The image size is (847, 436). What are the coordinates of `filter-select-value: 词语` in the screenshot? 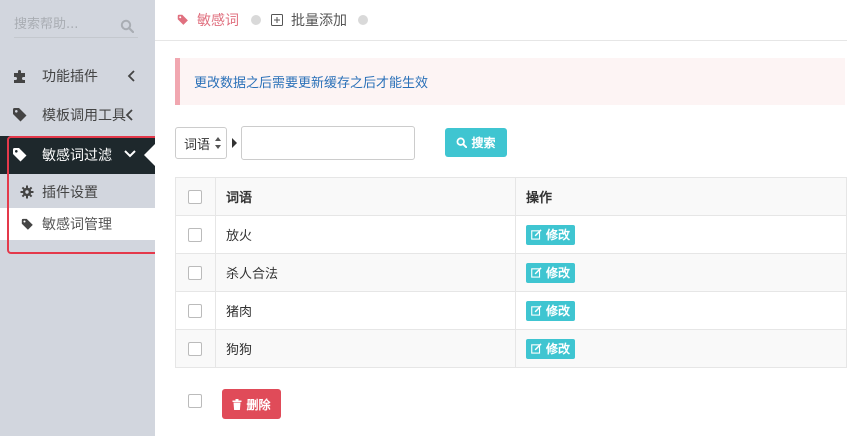 It's located at (197, 145).